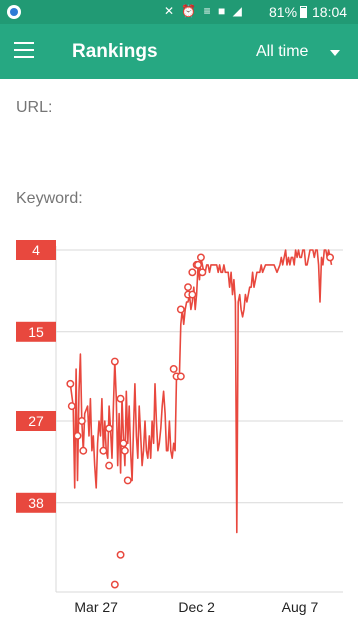 This screenshot has height=636, width=358. Describe the element at coordinates (36, 250) in the screenshot. I see `y-tick-label: 4` at that location.